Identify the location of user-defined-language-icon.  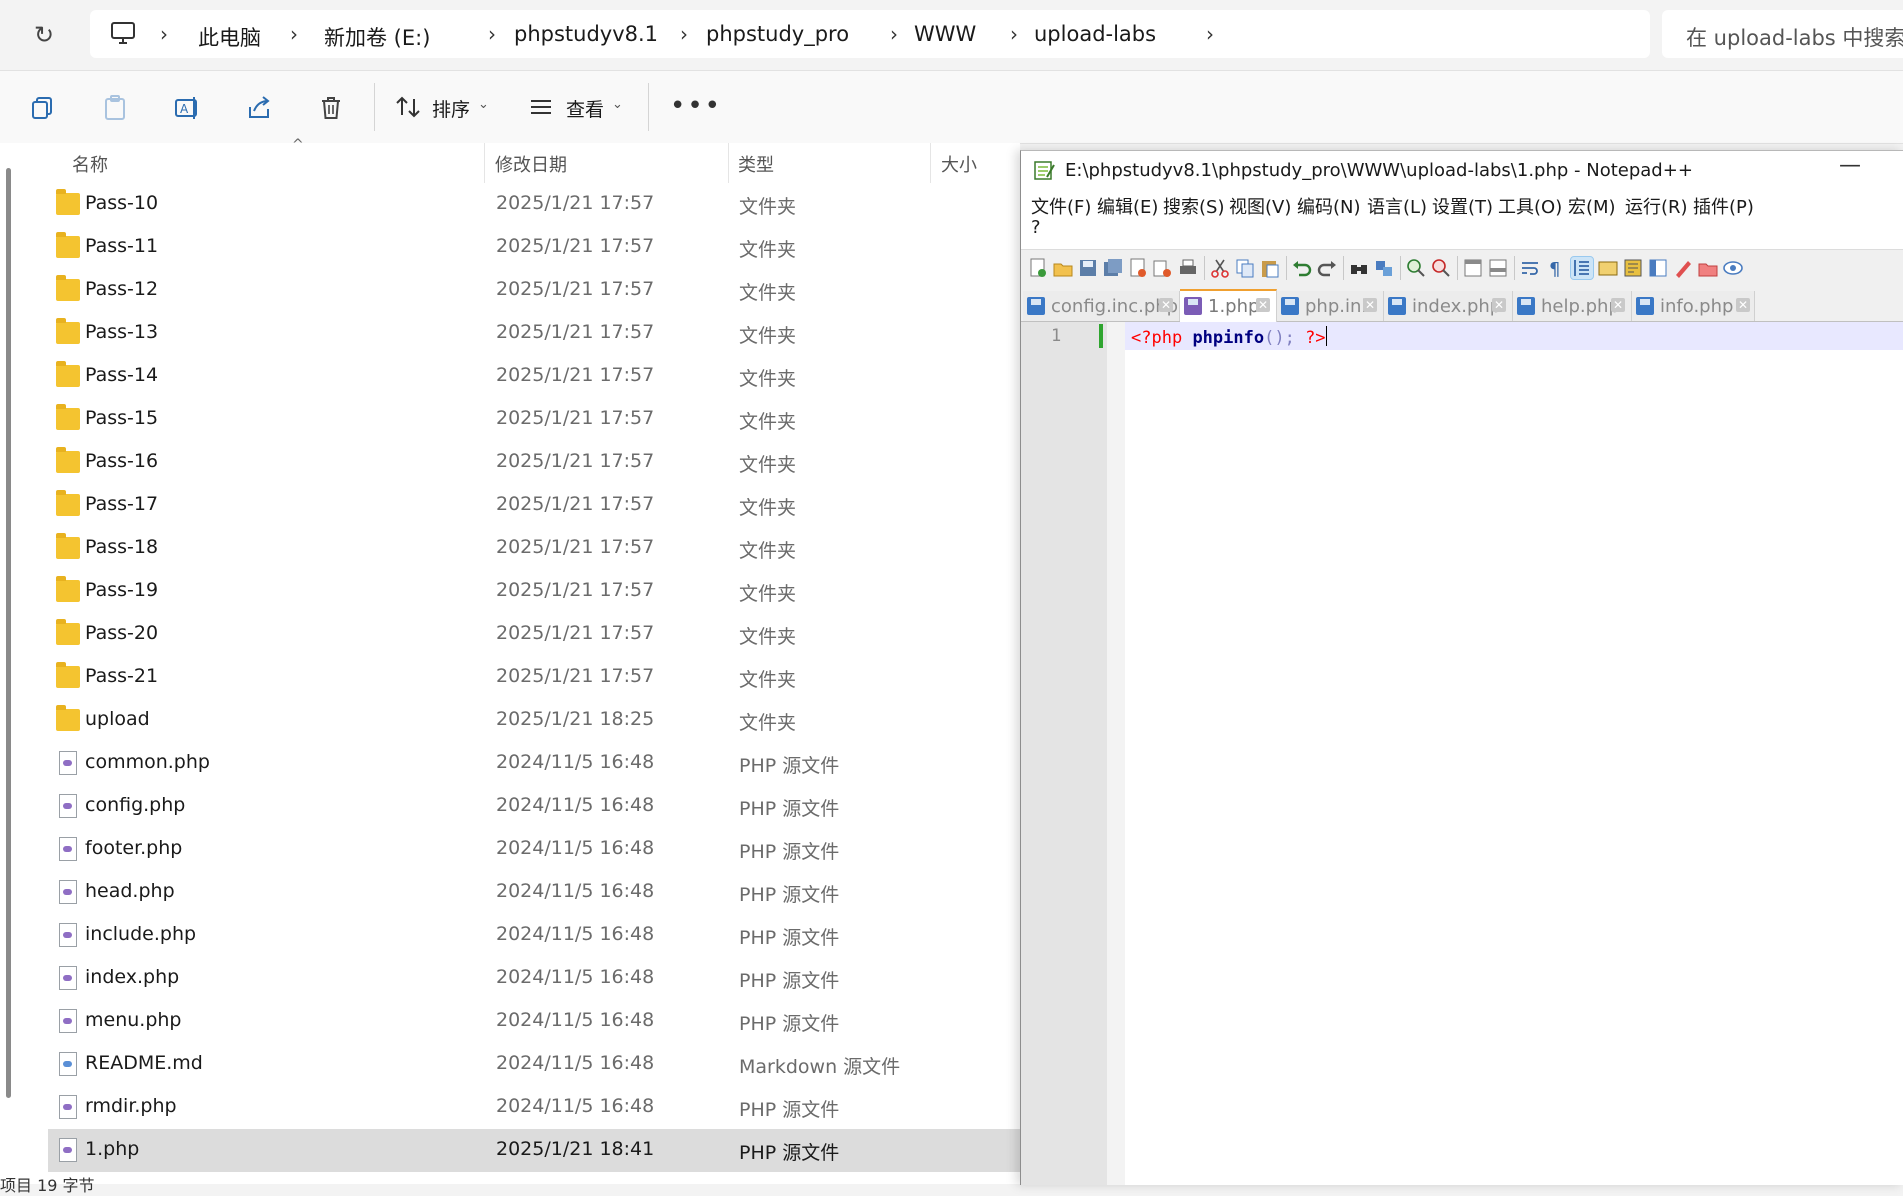
(1608, 268).